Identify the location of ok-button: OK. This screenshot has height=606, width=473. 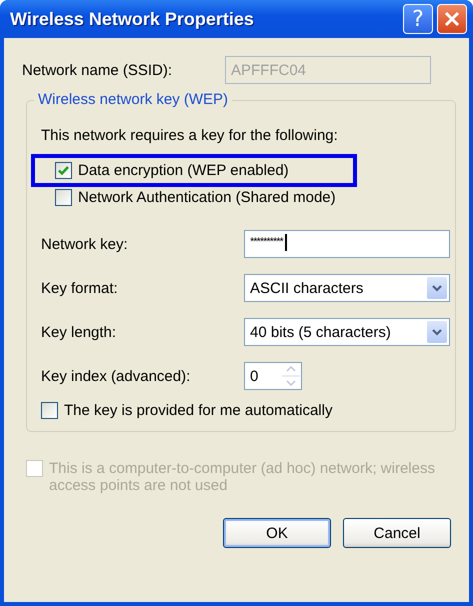
(277, 533).